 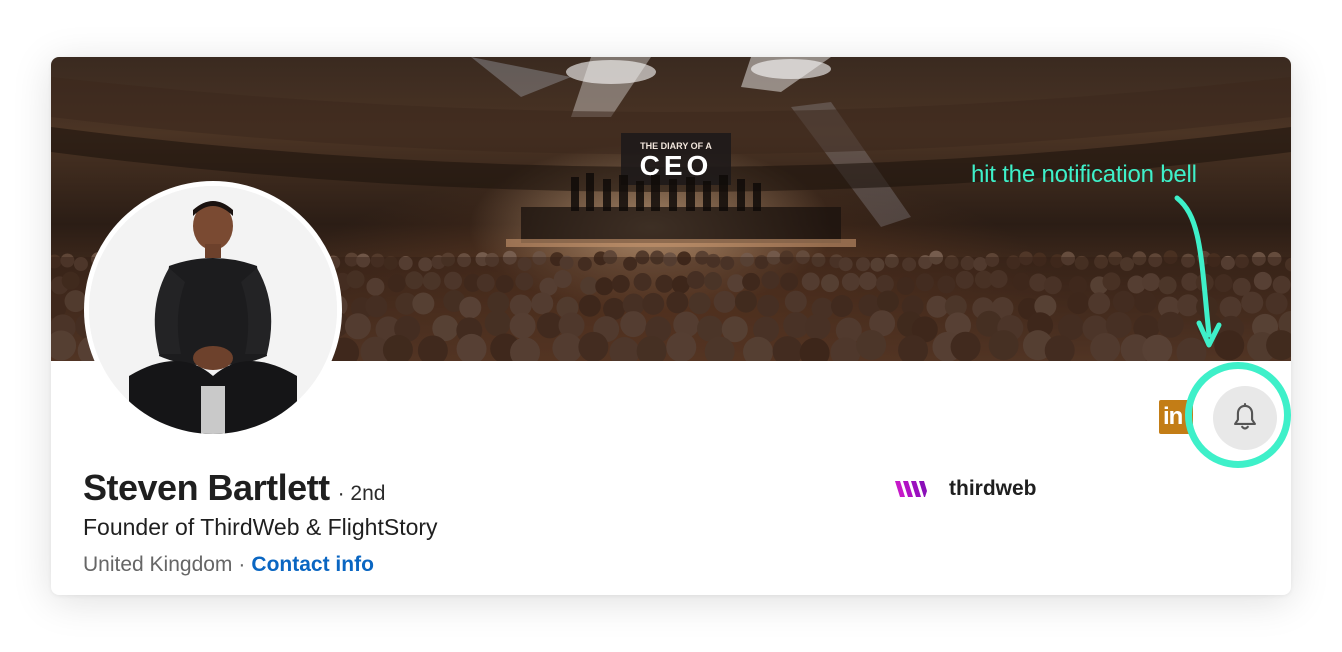 I want to click on thirdweb-logo-icon, so click(x=911, y=489).